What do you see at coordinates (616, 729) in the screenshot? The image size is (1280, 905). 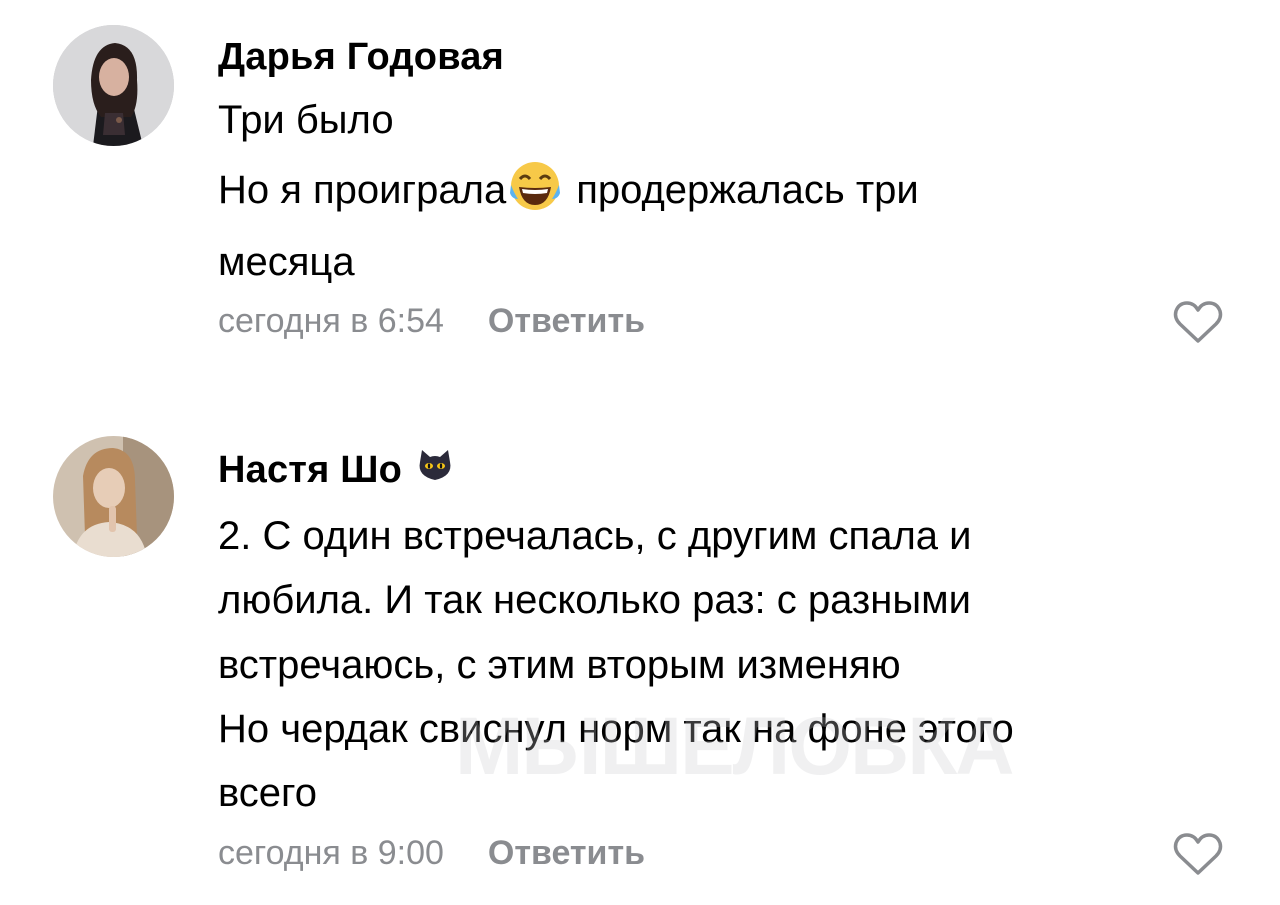 I see `comment-text-line: Но чердак свиснул норм так на фоне этого` at bounding box center [616, 729].